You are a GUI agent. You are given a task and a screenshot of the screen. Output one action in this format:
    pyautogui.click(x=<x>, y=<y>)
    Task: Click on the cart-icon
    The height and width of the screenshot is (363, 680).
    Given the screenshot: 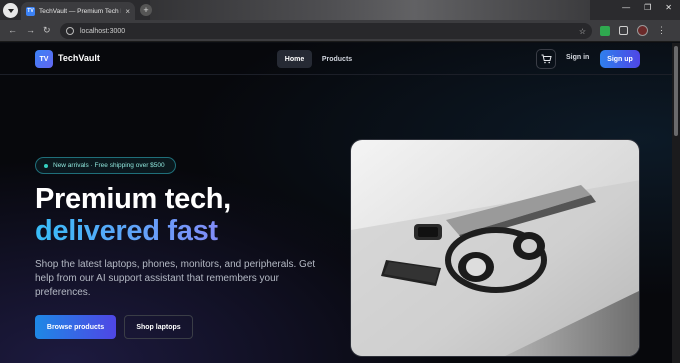 What is the action you would take?
    pyautogui.click(x=546, y=59)
    